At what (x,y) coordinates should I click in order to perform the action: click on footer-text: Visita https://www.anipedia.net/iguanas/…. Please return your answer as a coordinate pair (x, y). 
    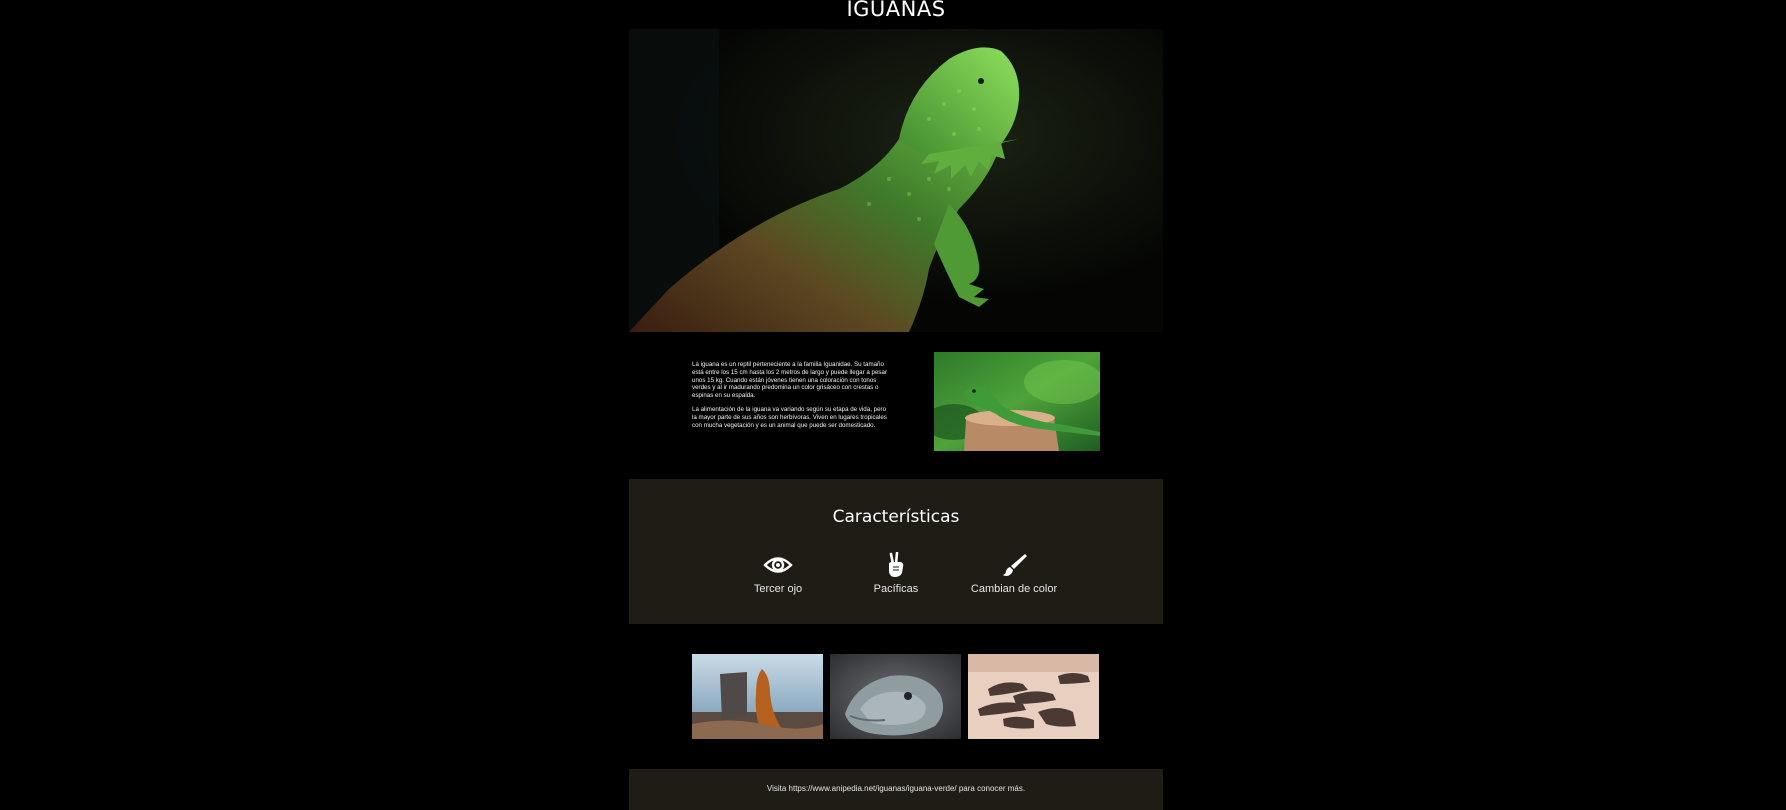
    Looking at the image, I should click on (896, 788).